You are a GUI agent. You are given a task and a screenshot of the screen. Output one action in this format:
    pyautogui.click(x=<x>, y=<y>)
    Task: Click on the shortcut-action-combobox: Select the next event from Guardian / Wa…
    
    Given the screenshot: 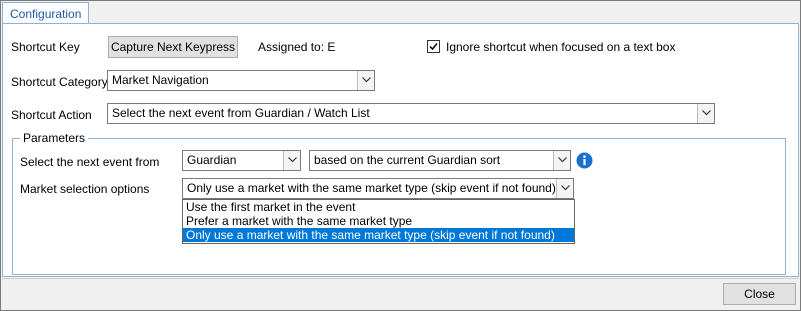 What is the action you would take?
    pyautogui.click(x=411, y=113)
    